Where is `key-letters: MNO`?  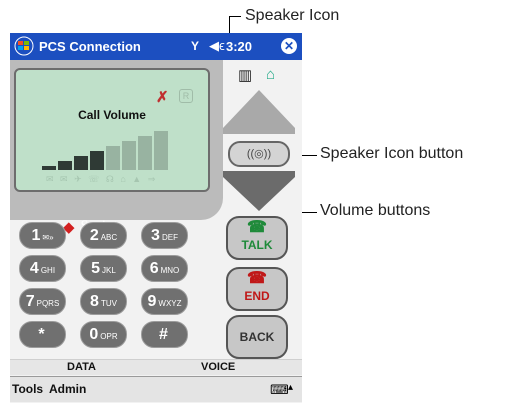
key-letters: MNO is located at coordinates (170, 270).